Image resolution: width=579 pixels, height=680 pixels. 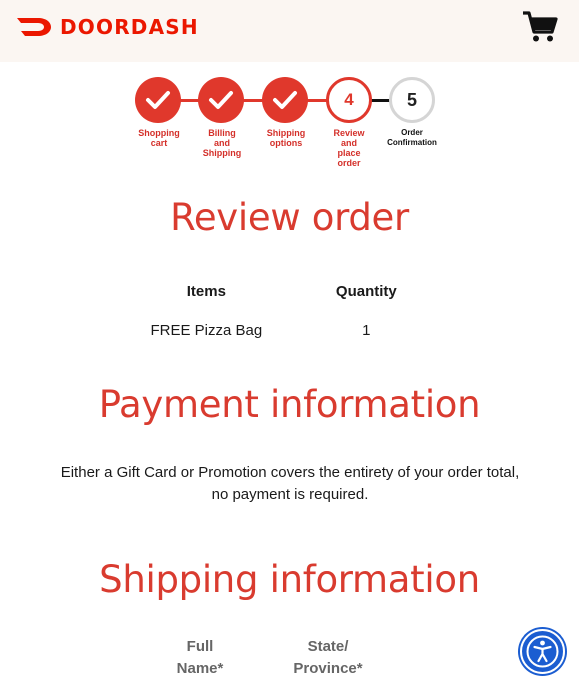 What do you see at coordinates (222, 143) in the screenshot?
I see `step-2-label: Billing and Shipping` at bounding box center [222, 143].